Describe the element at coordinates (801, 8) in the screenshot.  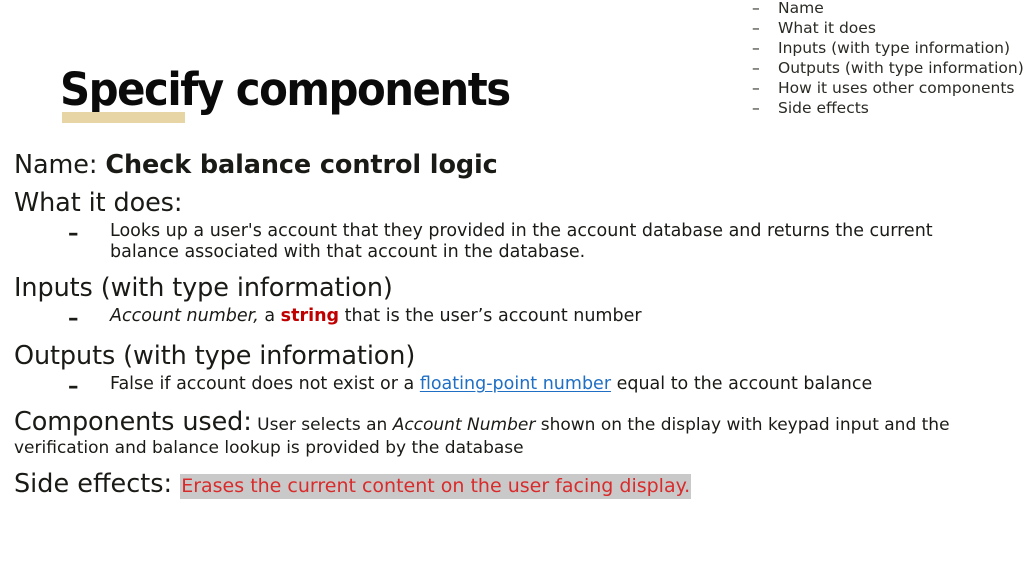
I see `reference-list-item-label: Name` at that location.